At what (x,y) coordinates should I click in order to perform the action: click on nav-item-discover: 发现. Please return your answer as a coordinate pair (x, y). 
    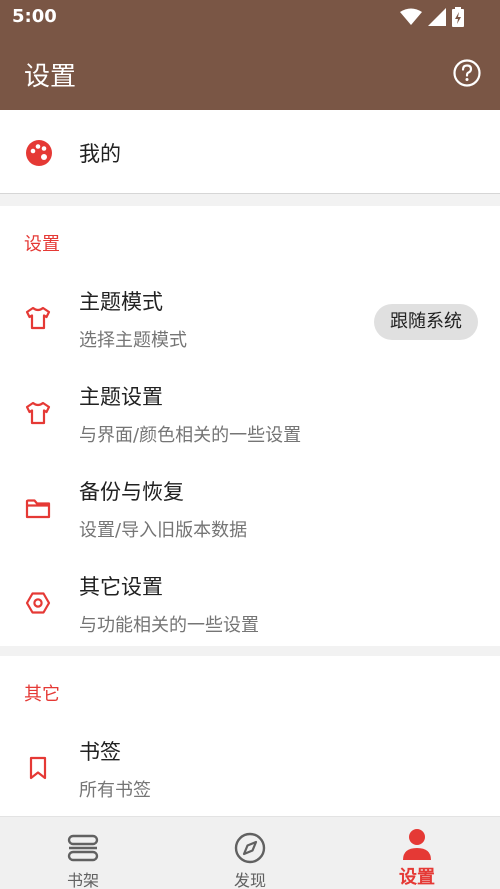
    Looking at the image, I should click on (250, 853).